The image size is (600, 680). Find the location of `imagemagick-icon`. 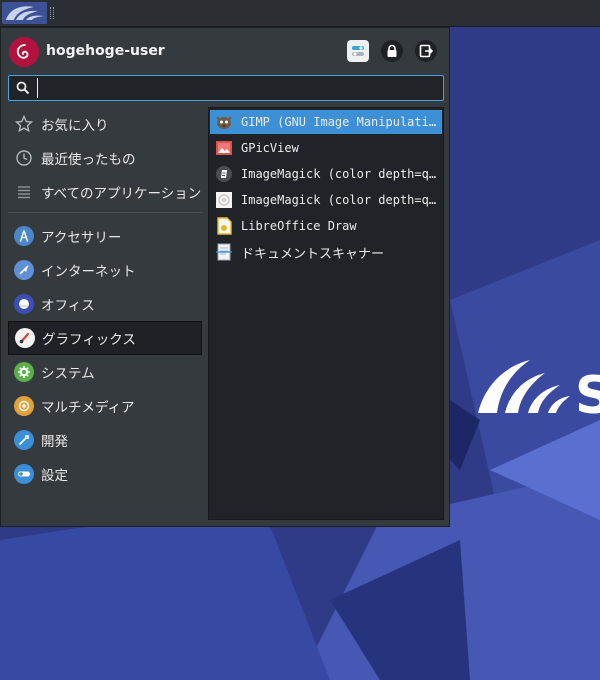

imagemagick-icon is located at coordinates (224, 174).